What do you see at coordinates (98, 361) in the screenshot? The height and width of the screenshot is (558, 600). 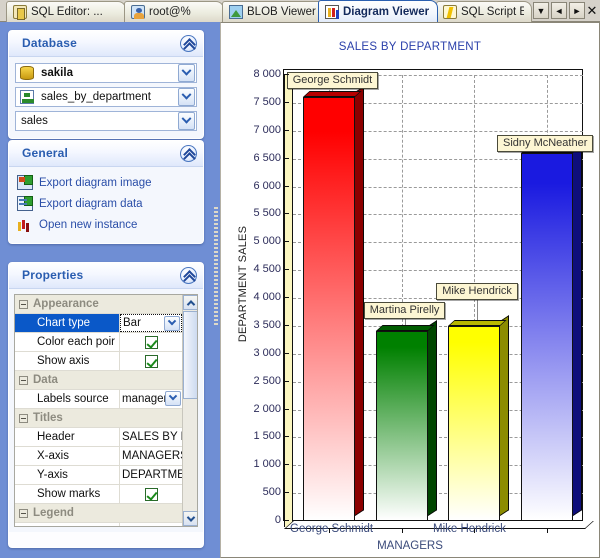 I see `property-row-show-axis: Show axis` at bounding box center [98, 361].